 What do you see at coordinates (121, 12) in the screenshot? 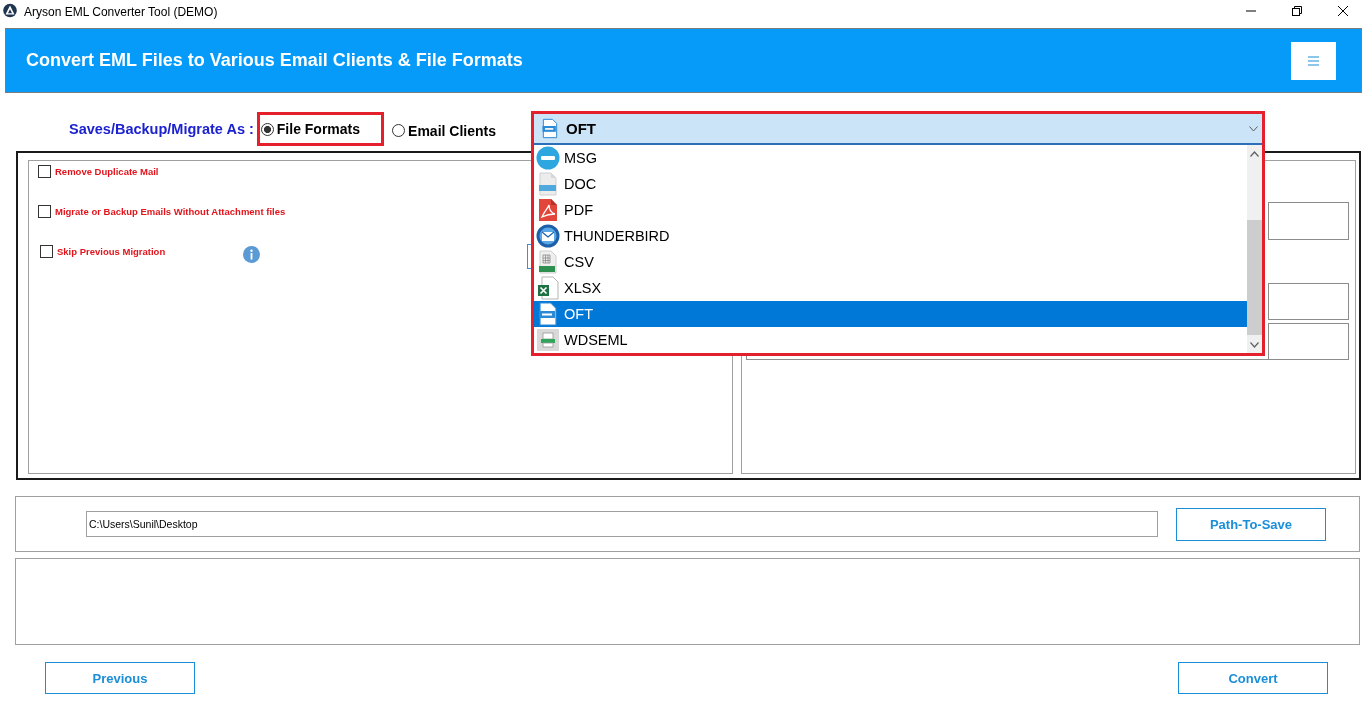
I see `window-title: Aryson EML Converter Tool (DEMO)` at bounding box center [121, 12].